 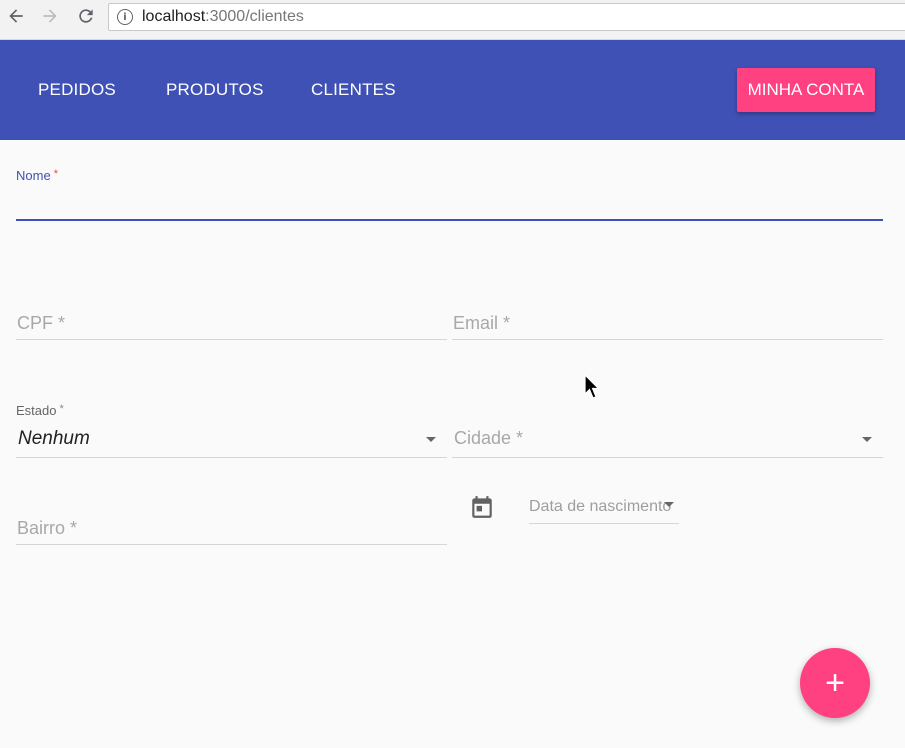 What do you see at coordinates (61, 409) in the screenshot?
I see `estado-required-mark: *` at bounding box center [61, 409].